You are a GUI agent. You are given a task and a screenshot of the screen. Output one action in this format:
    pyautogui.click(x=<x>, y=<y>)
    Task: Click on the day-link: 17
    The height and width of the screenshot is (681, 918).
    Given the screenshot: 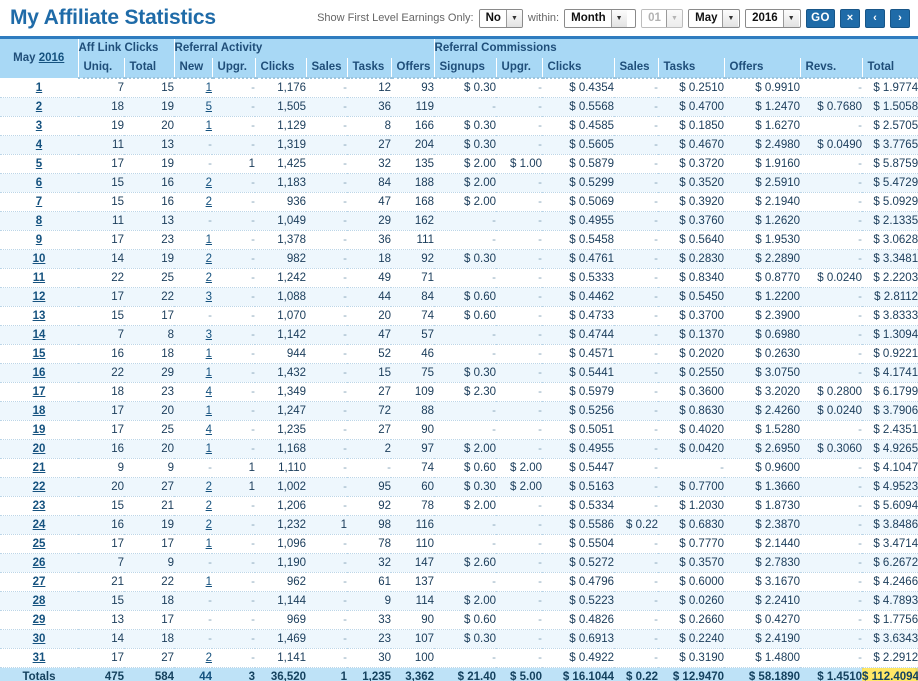 What is the action you would take?
    pyautogui.click(x=39, y=392)
    